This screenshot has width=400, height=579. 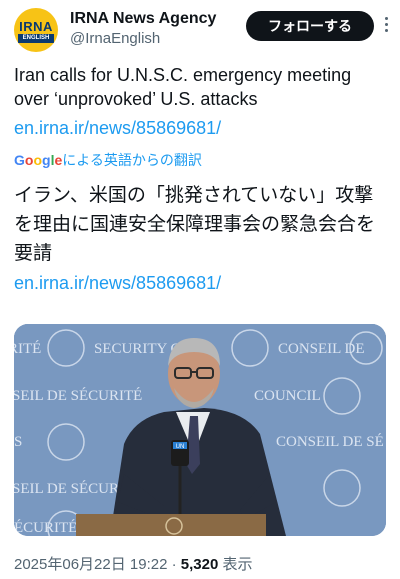 I want to click on views-label: 表示, so click(x=235, y=564).